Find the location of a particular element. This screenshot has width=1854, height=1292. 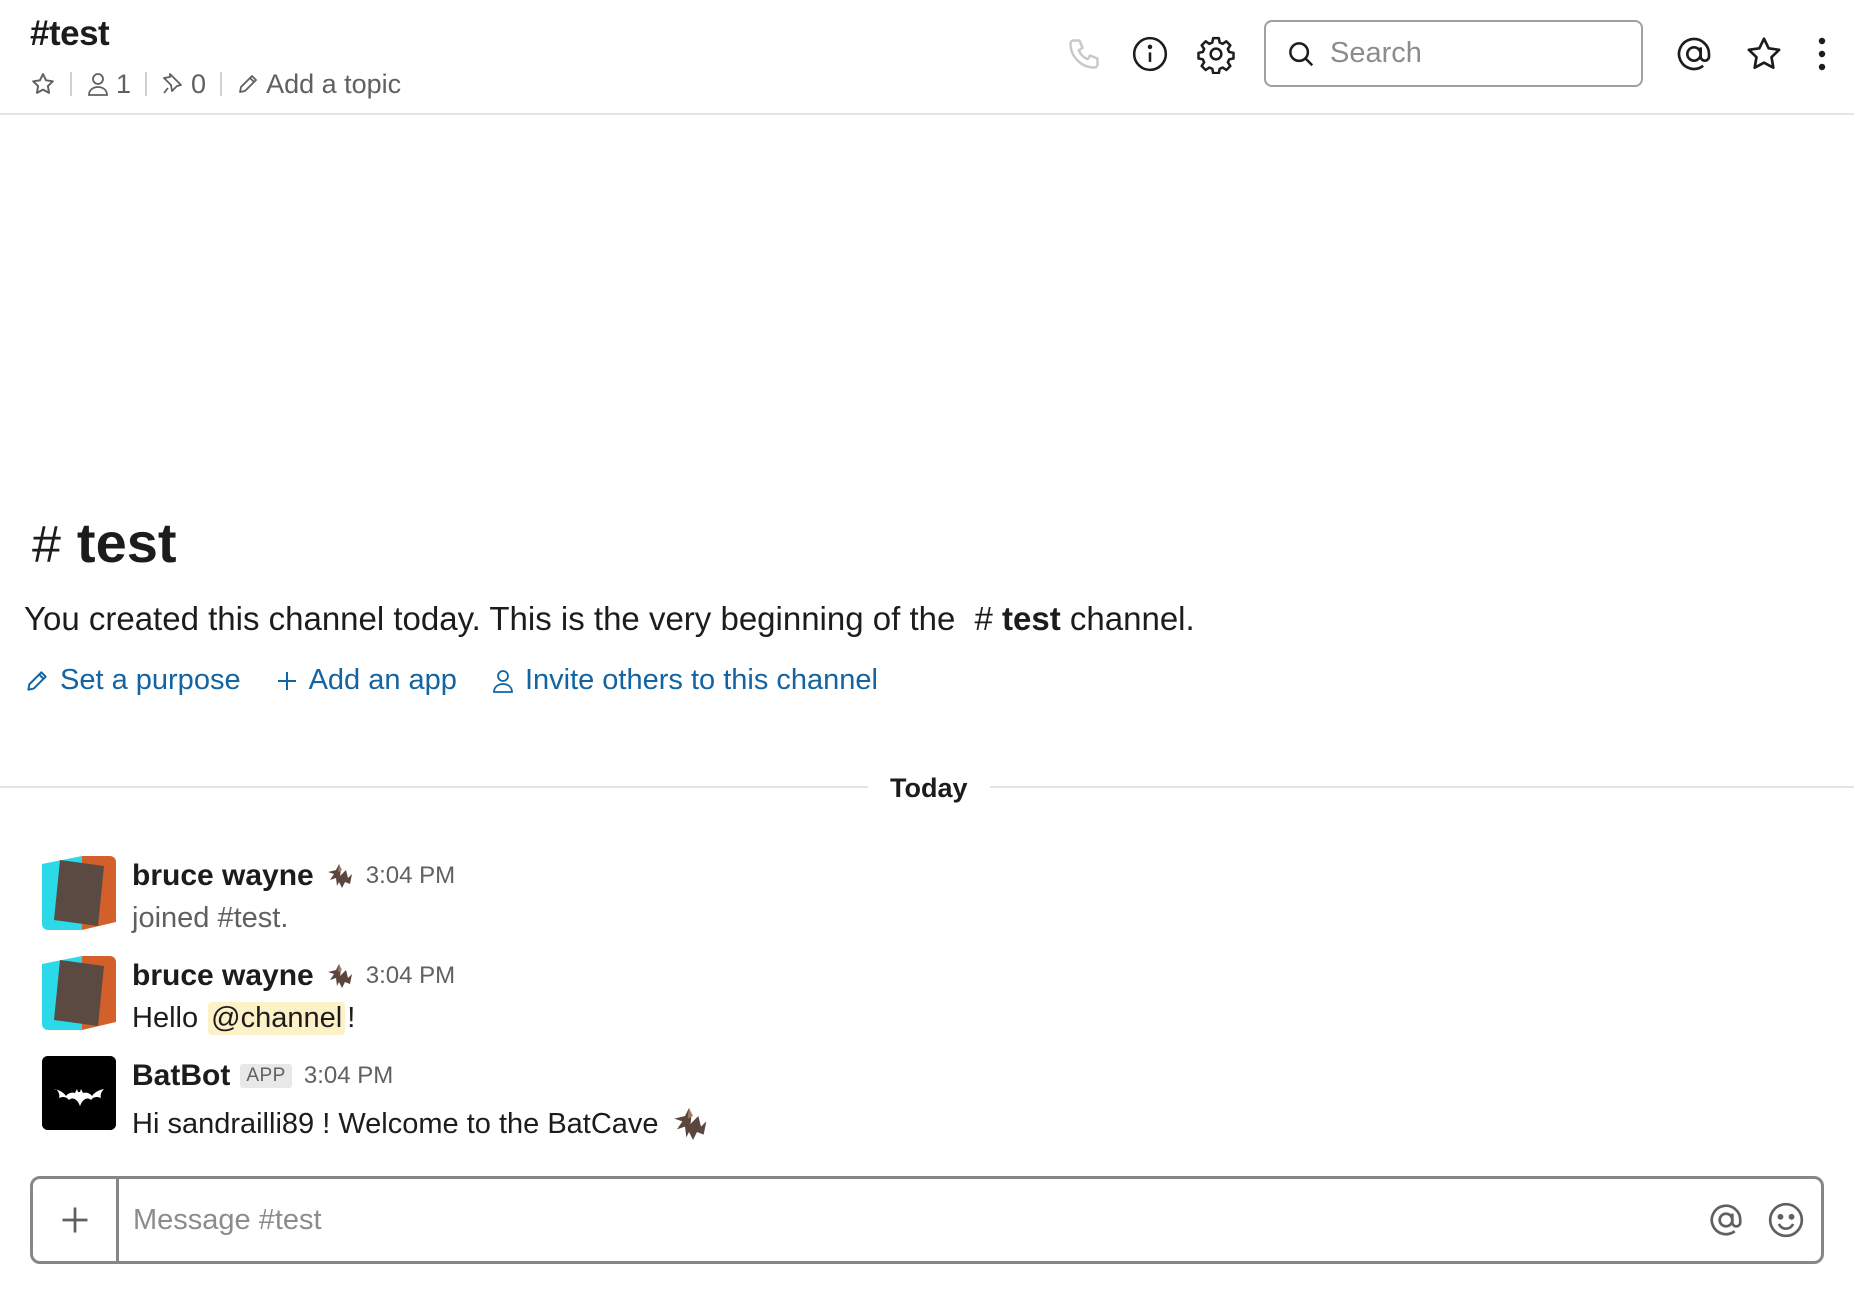

message-text: joined #test. is located at coordinates (210, 918).